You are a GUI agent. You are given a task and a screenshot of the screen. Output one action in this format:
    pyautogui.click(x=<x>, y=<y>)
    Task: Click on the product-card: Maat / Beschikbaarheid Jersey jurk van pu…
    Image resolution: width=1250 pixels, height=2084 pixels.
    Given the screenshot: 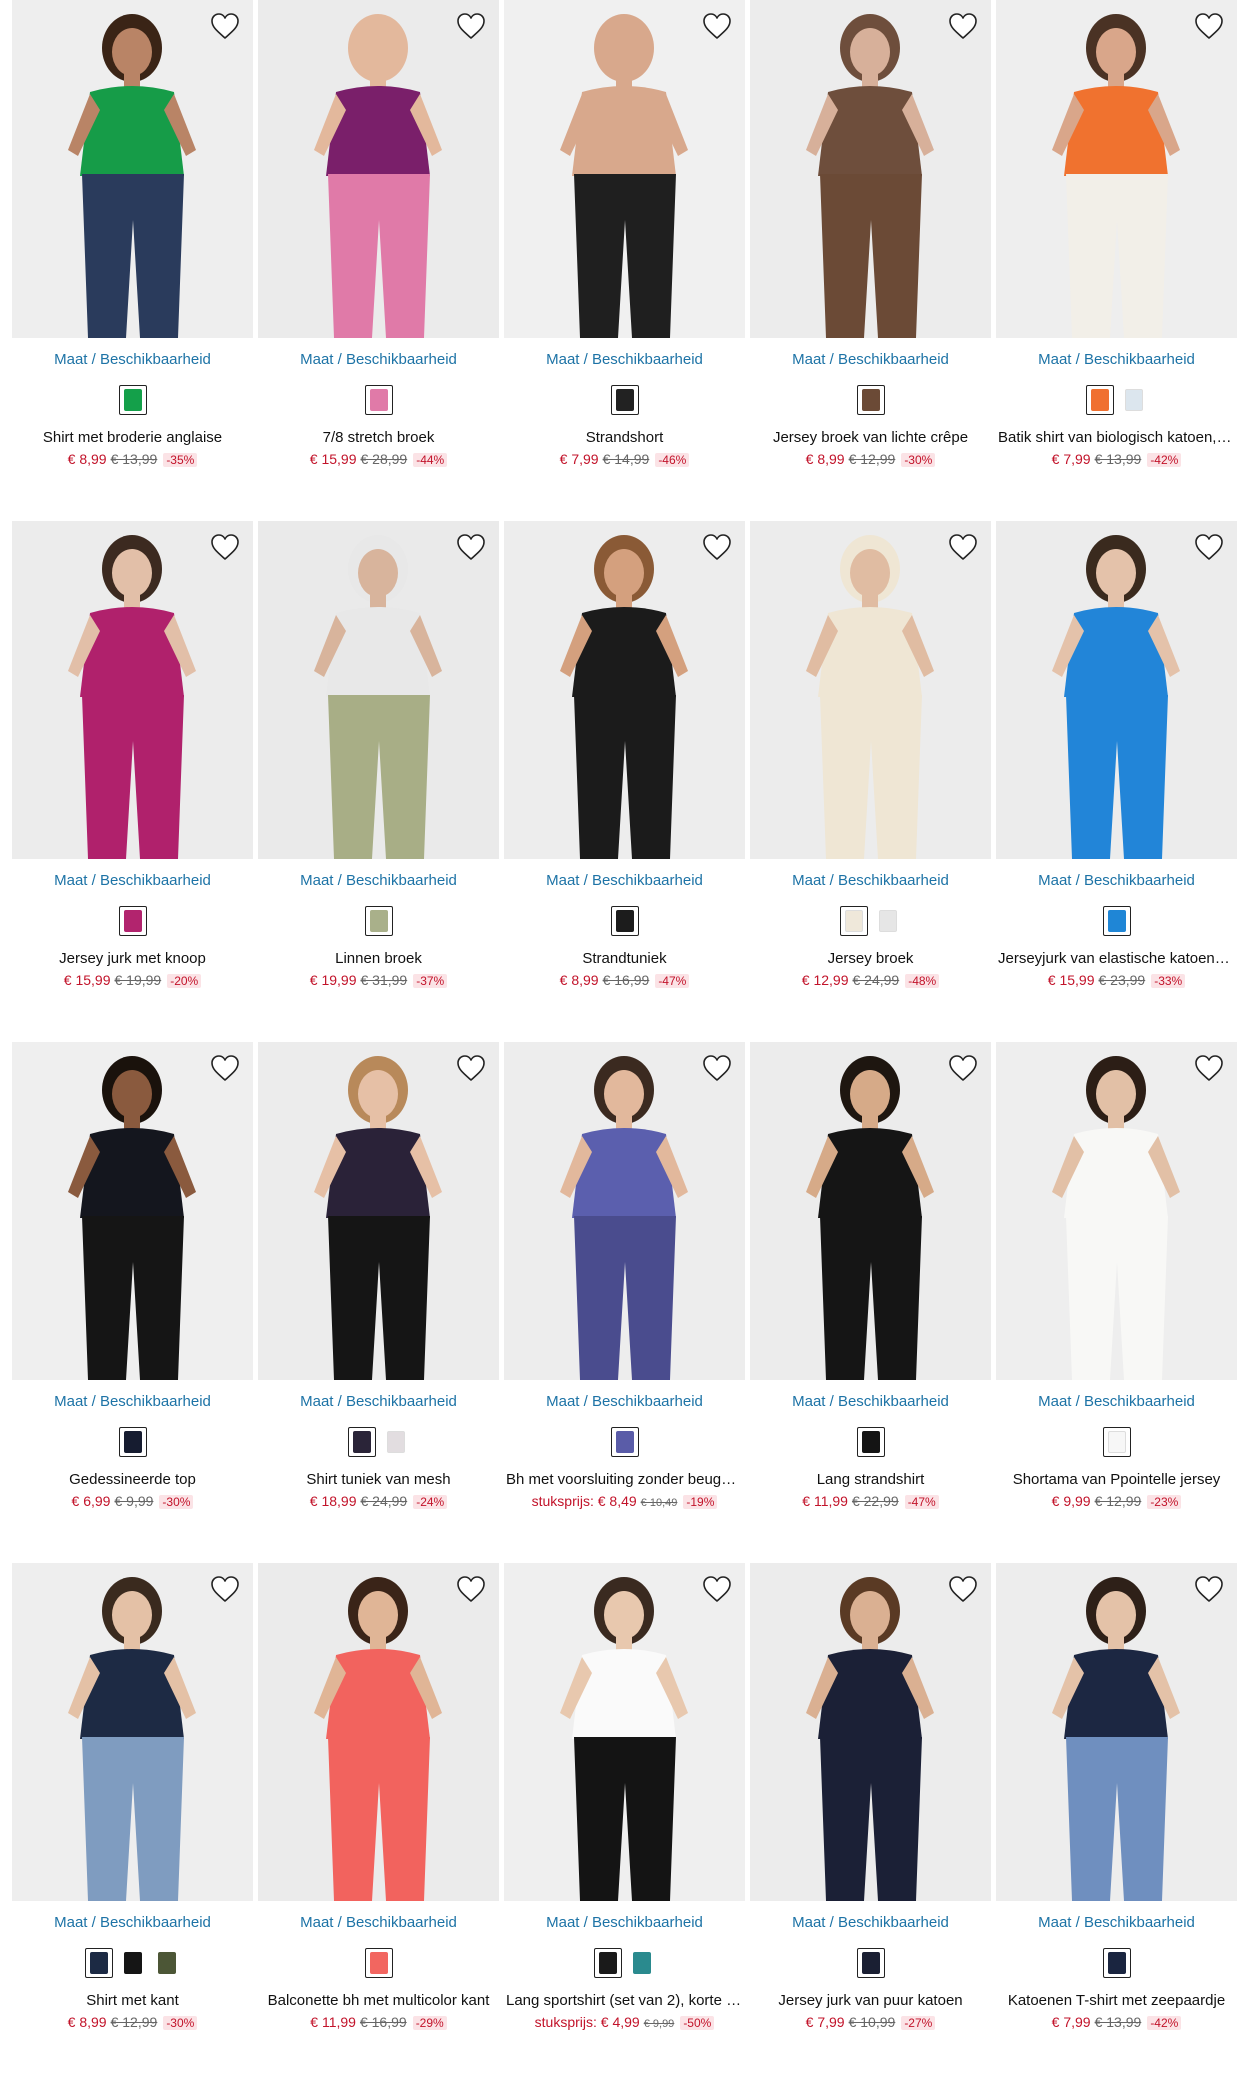 What is the action you would take?
    pyautogui.click(x=870, y=1823)
    